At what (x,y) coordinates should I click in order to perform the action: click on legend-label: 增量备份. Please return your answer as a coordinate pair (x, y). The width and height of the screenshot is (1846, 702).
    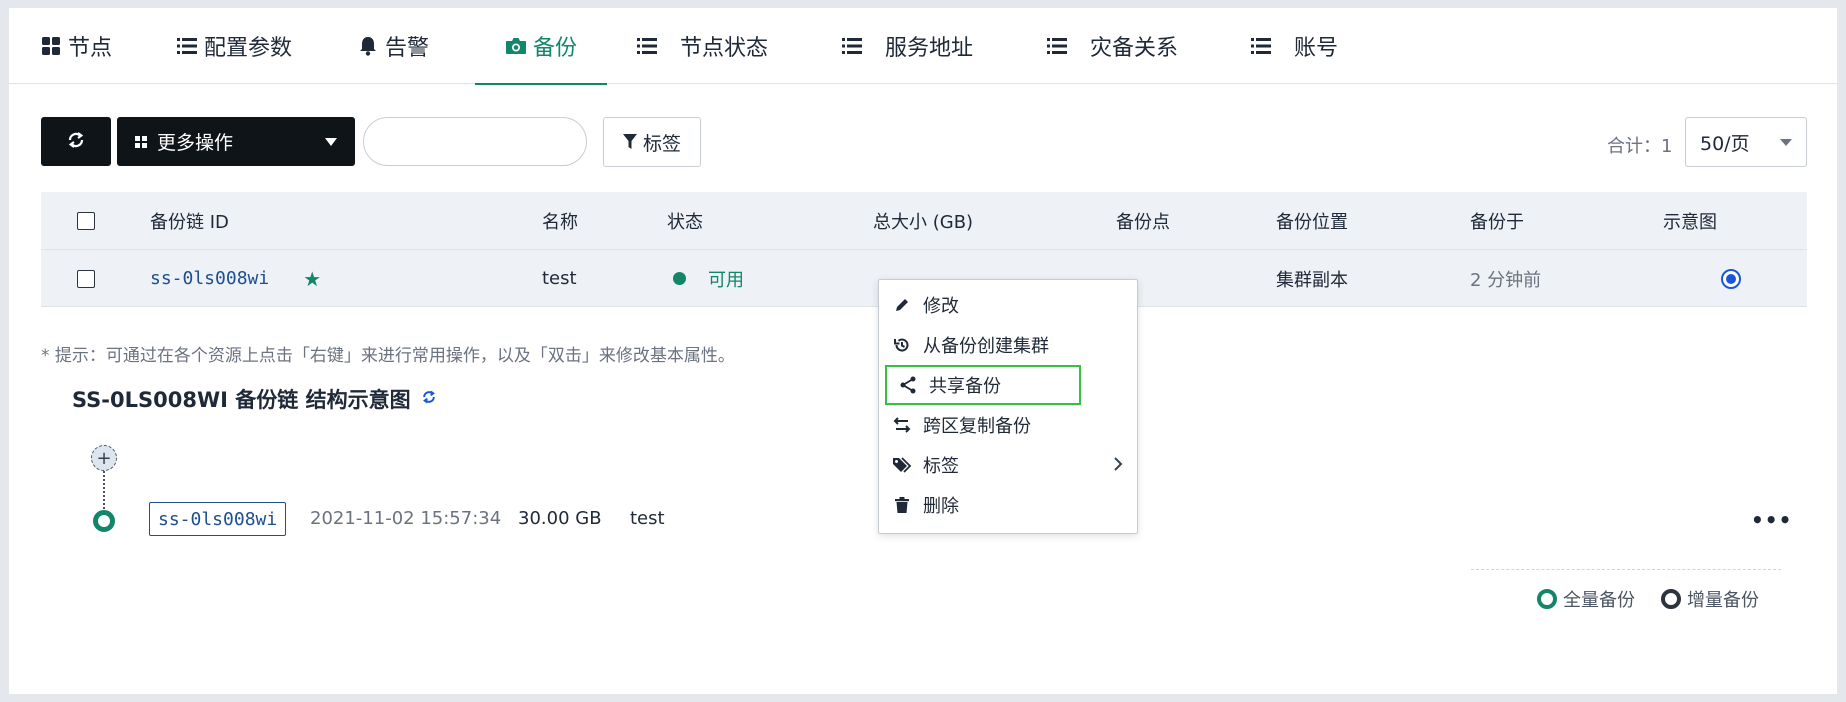
    Looking at the image, I should click on (1723, 600).